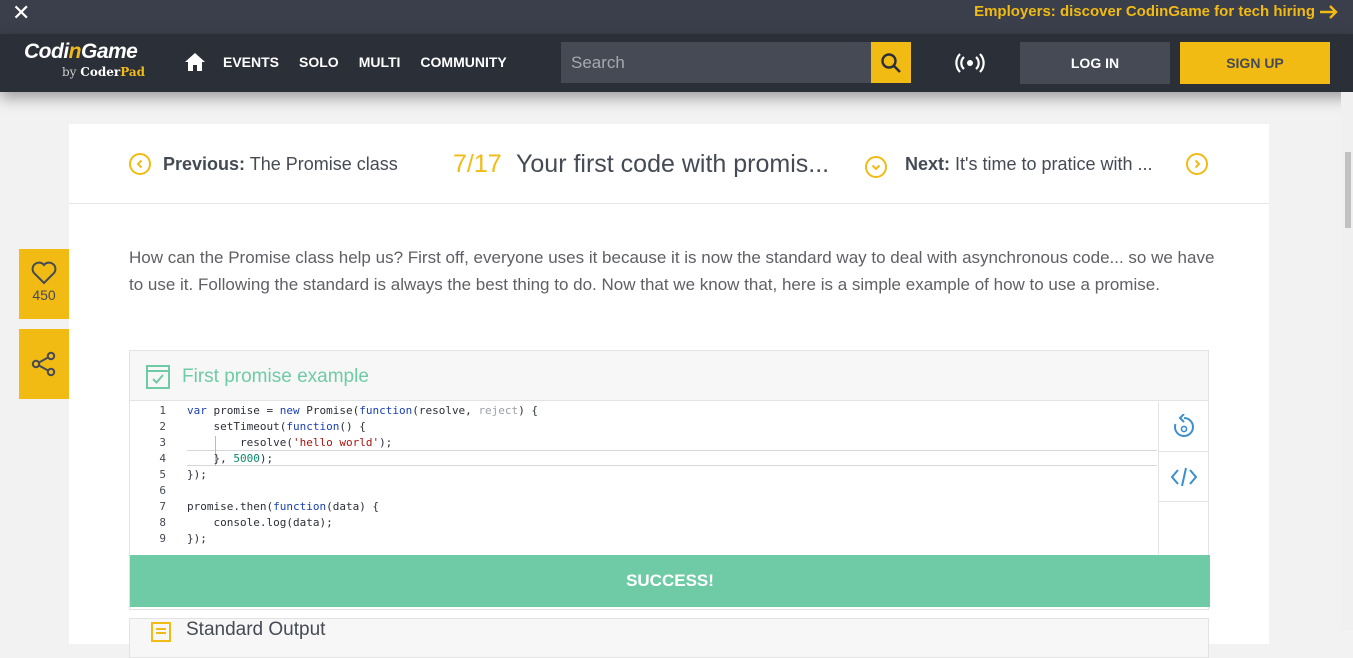 The image size is (1353, 658). What do you see at coordinates (195, 62) in the screenshot?
I see `home-icon` at bounding box center [195, 62].